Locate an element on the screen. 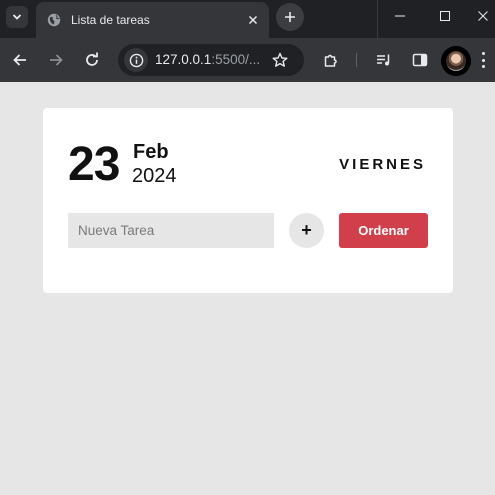 Image resolution: width=495 pixels, height=495 pixels. sort-button: Ordenar is located at coordinates (383, 230).